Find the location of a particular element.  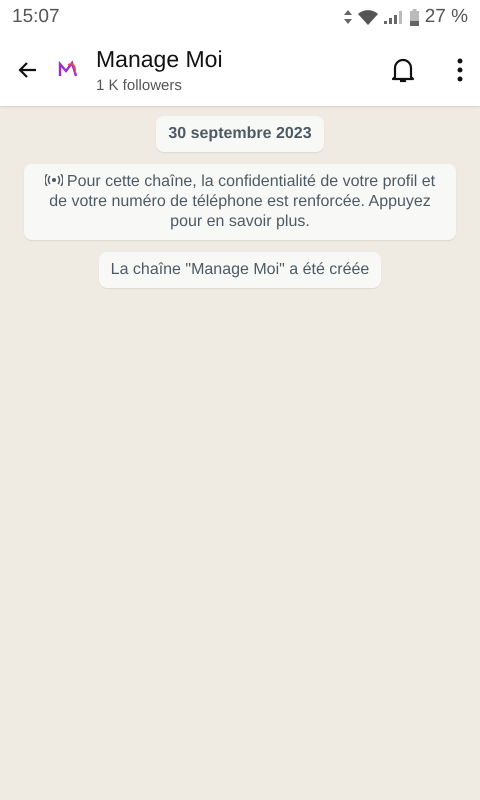

system-message: La chaîne "Manage Moi" a été créée is located at coordinates (240, 270).